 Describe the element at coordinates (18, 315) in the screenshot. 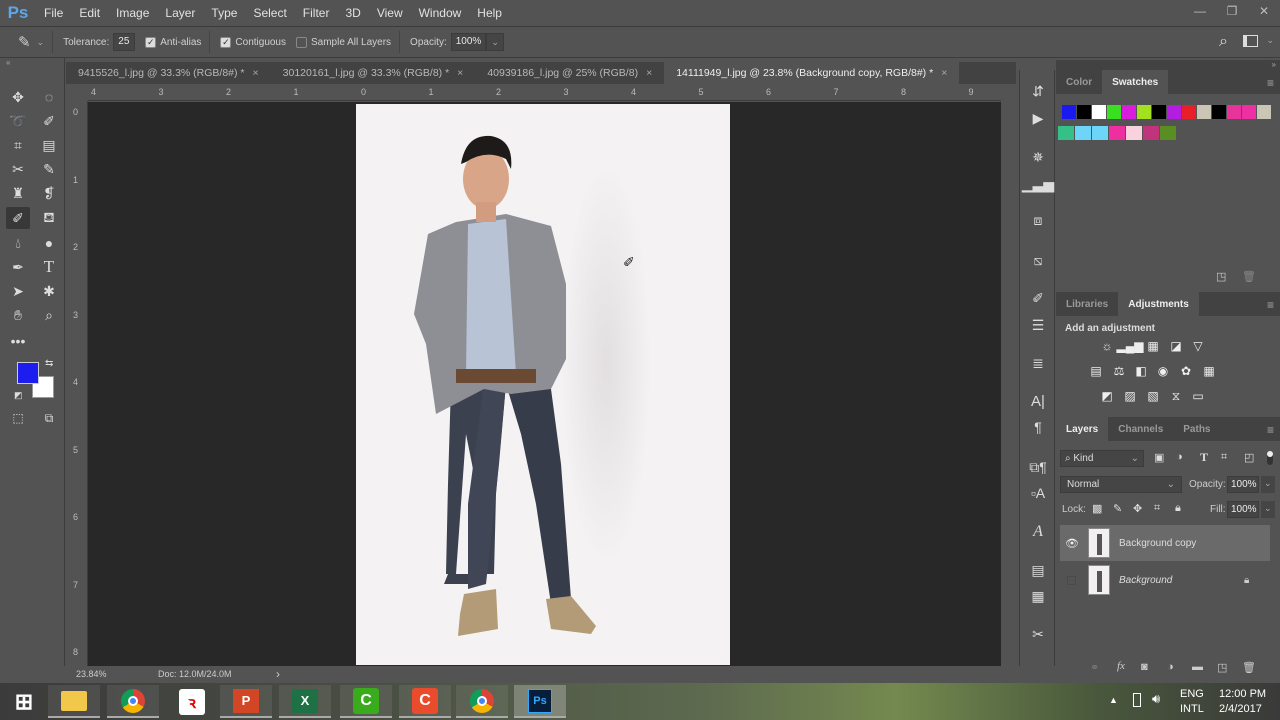

I see `hand-tool-icon: ✋︎` at that location.